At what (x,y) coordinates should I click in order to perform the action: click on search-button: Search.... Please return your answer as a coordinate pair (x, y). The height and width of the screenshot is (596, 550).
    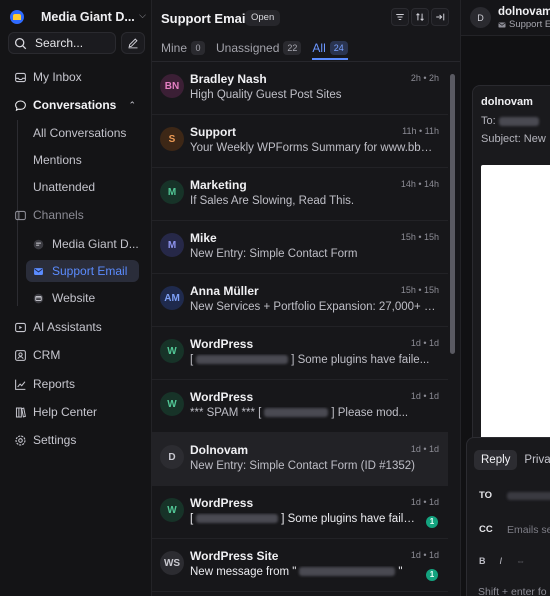
    Looking at the image, I should click on (62, 43).